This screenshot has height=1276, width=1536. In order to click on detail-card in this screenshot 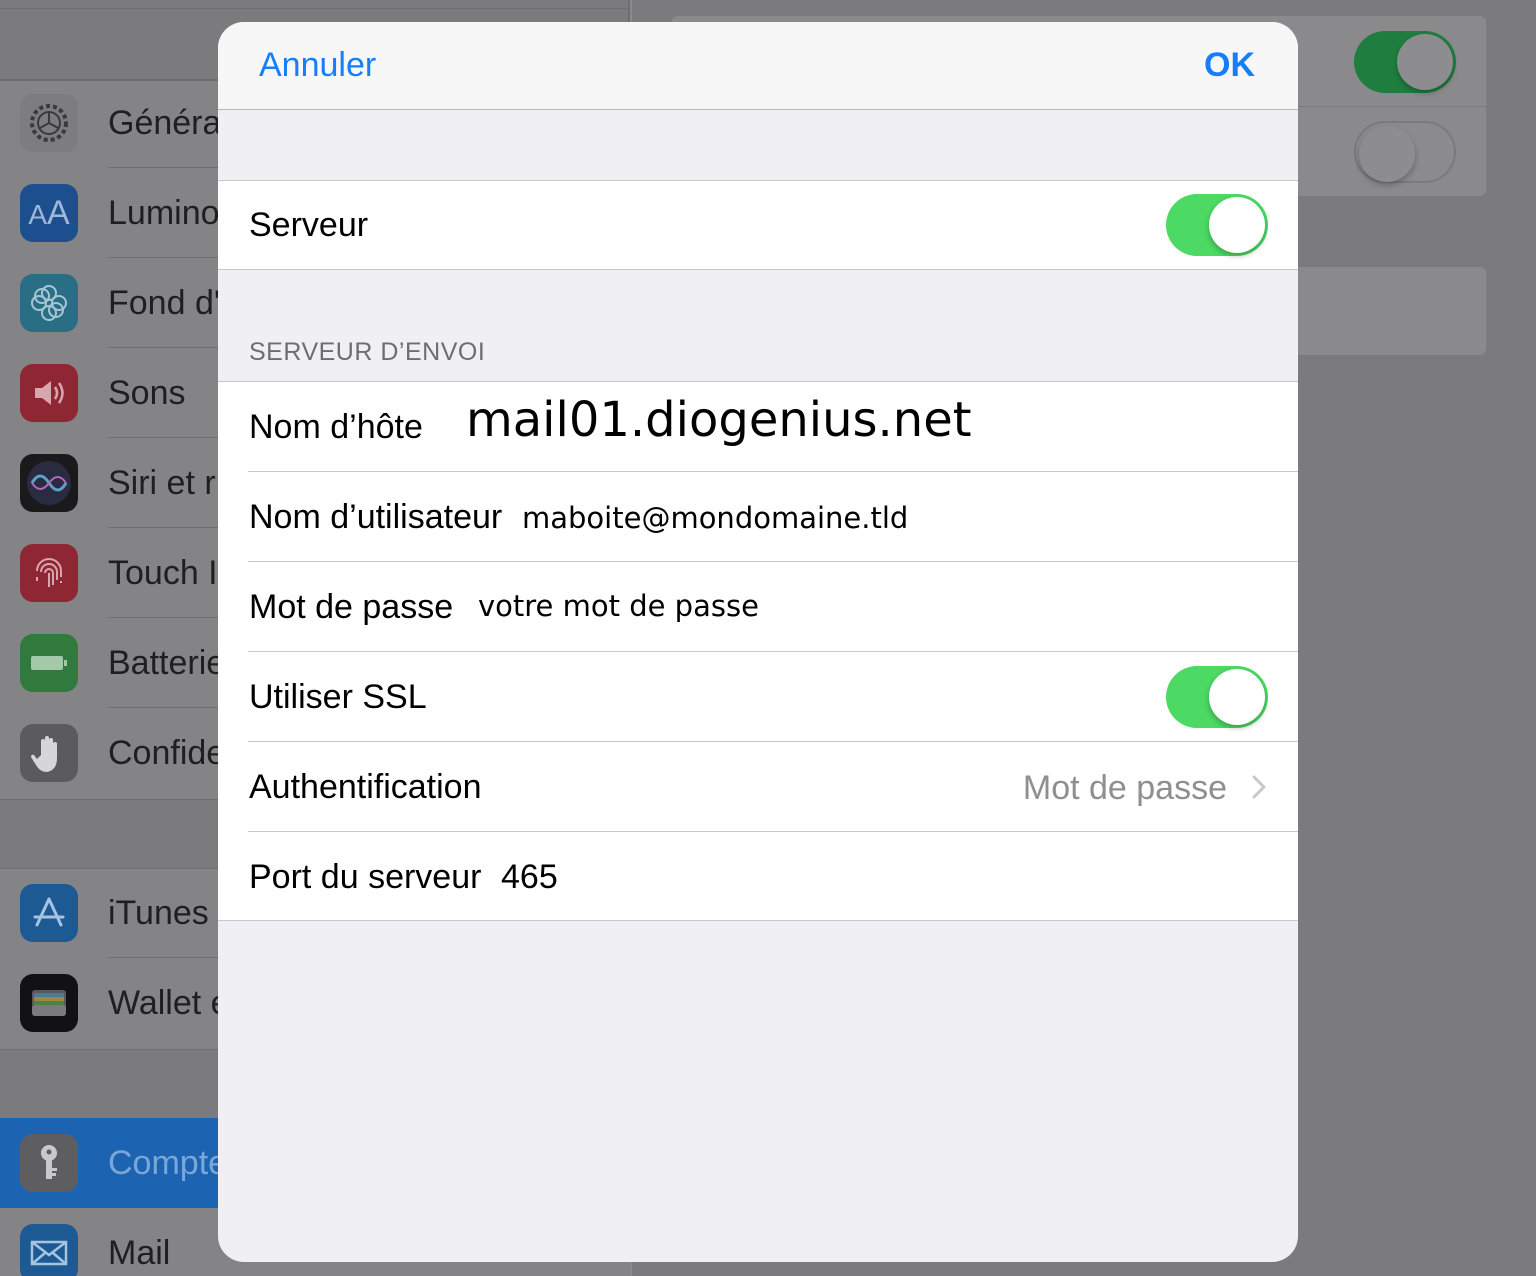, I will do `click(1392, 311)`.